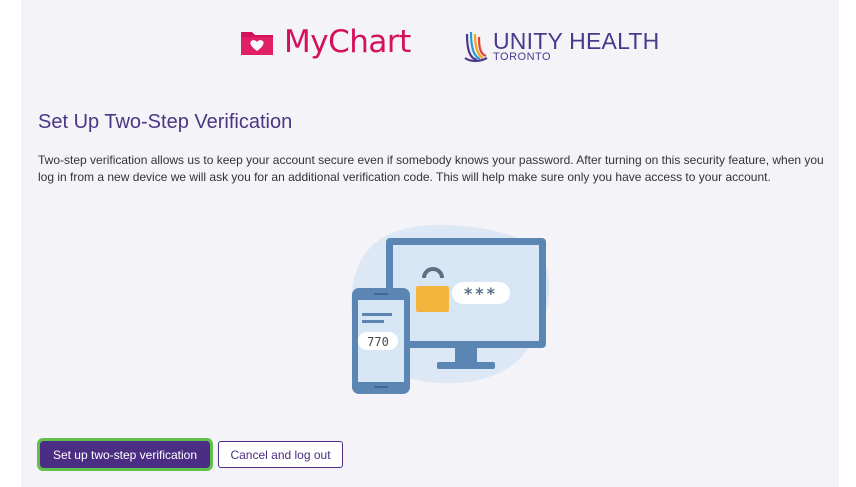 This screenshot has height=487, width=856. What do you see at coordinates (450, 309) in the screenshot?
I see `two-step-illustration: *** 770` at bounding box center [450, 309].